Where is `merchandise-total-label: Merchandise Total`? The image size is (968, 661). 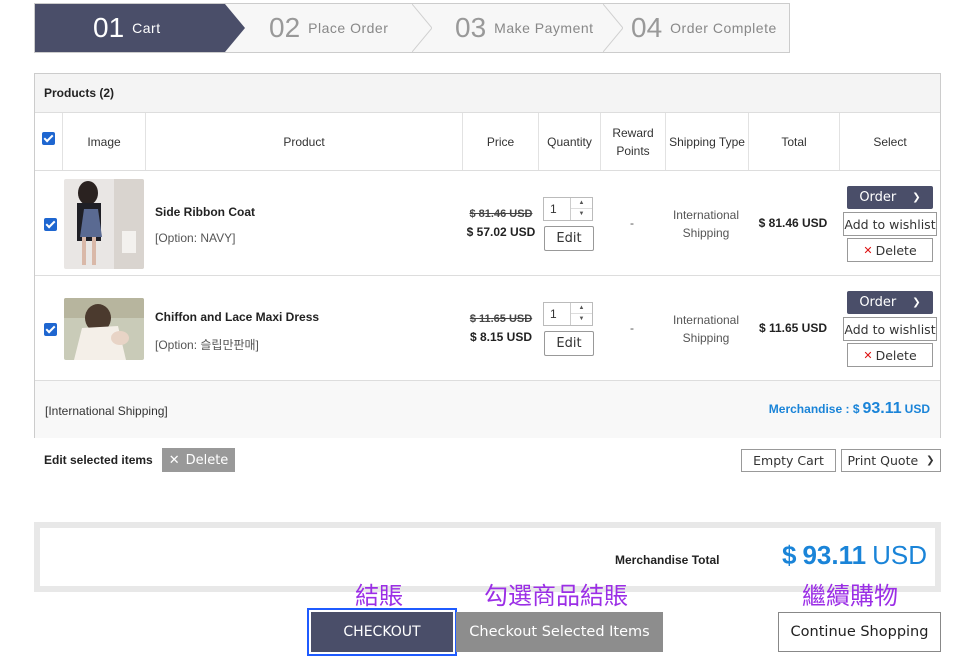 merchandise-total-label: Merchandise Total is located at coordinates (667, 560).